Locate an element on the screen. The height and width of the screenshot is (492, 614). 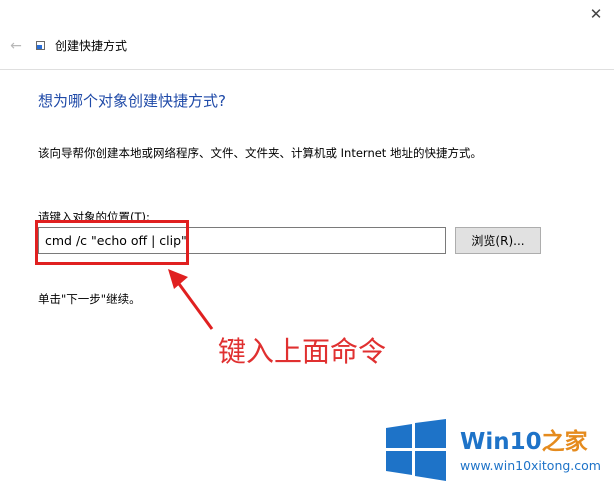
title-bar: ← 创建快捷方式 ✕ is located at coordinates (307, 35).